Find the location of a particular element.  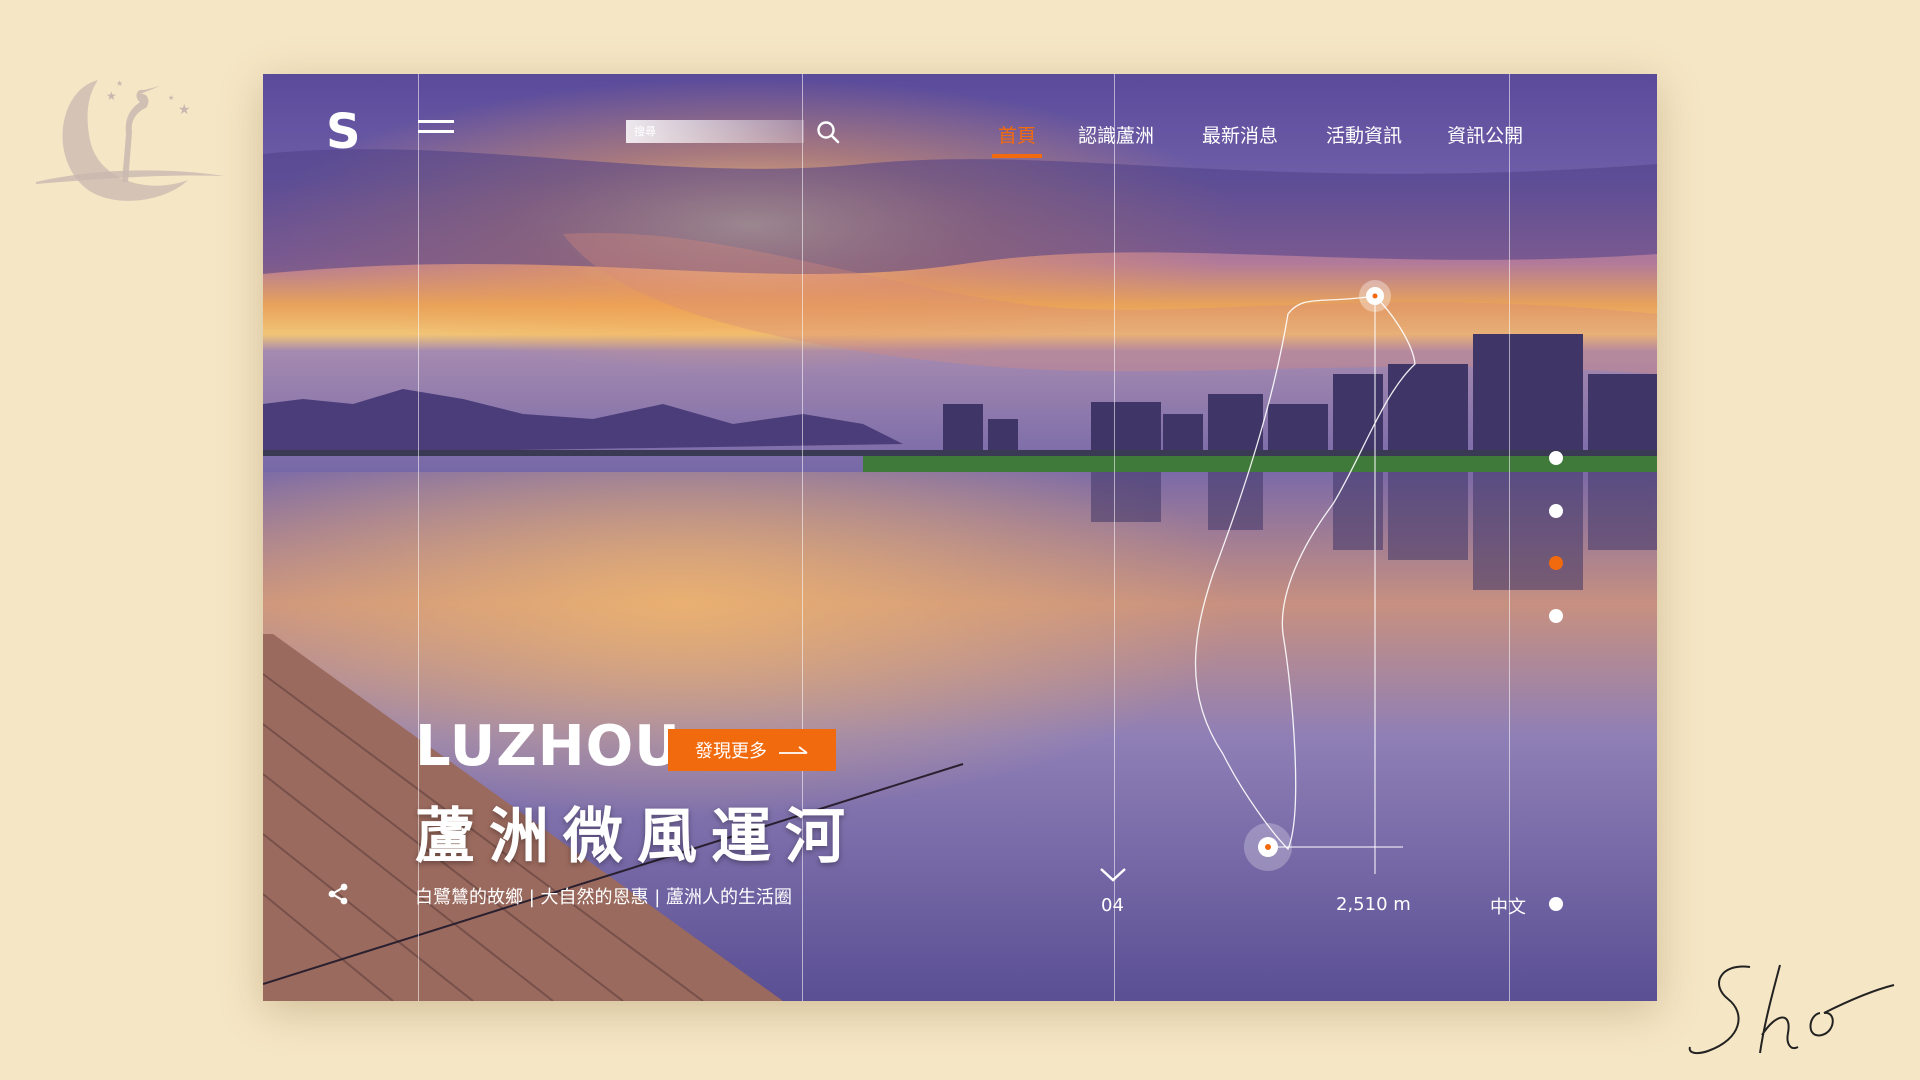

page-number: 04 is located at coordinates (1112, 905).